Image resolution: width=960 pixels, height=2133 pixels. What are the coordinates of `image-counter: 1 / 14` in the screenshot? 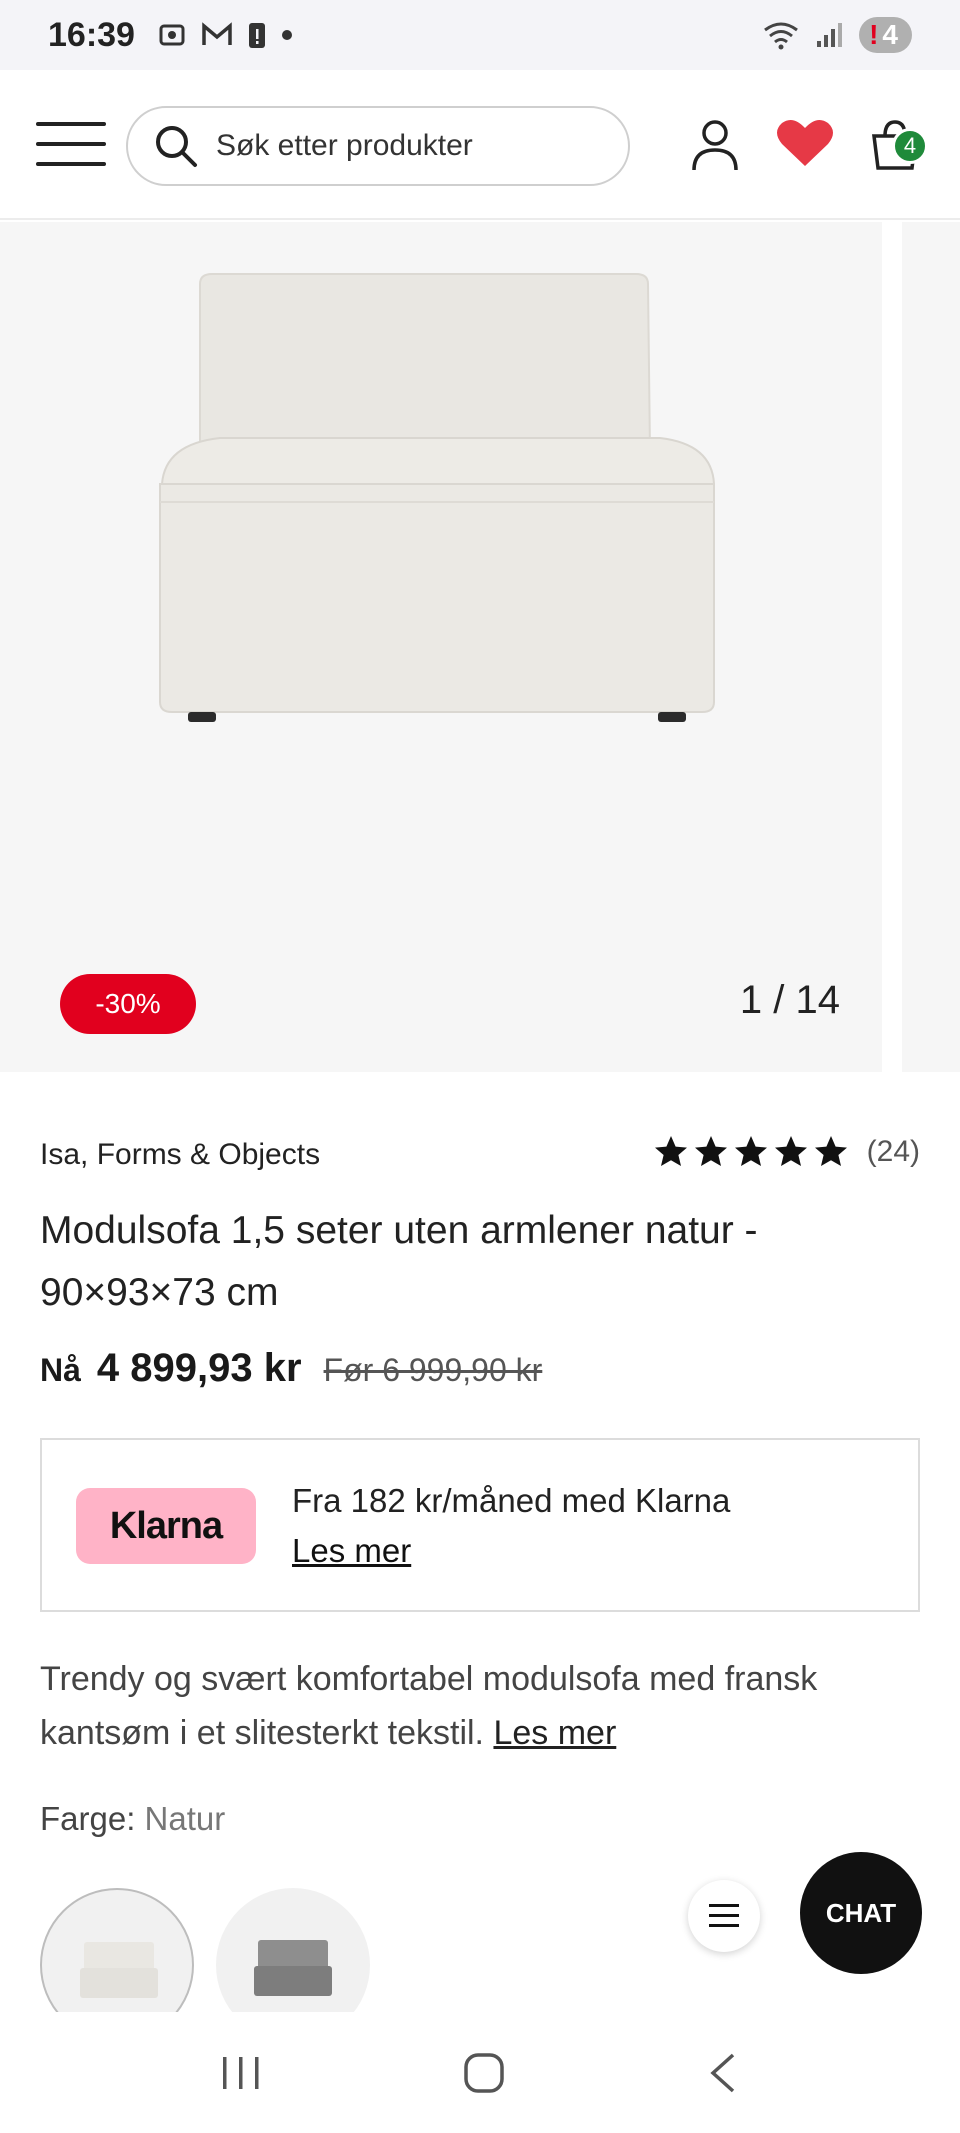 It's located at (789, 1000).